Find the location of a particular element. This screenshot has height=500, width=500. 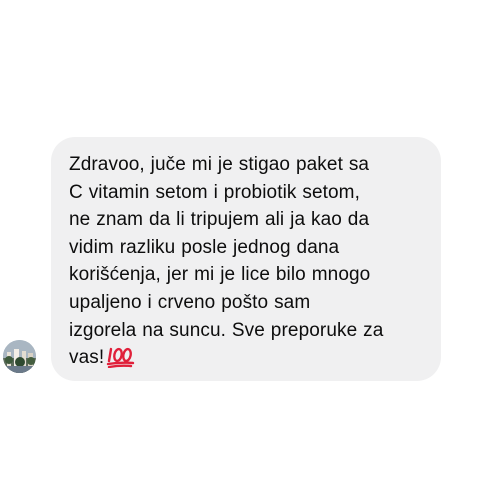

message-line-2: C vitamin setom i probiotik setom, is located at coordinates (214, 192).